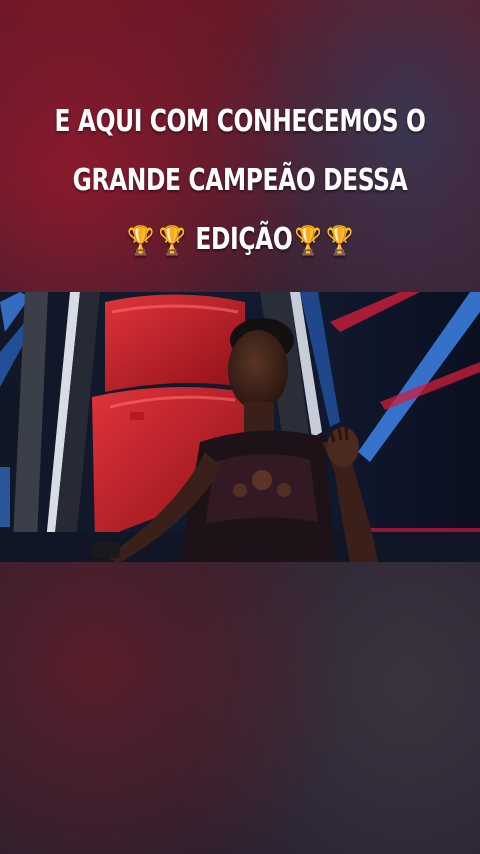  I want to click on caption-line-3: 🏆 🏆 EDIÇÃO🏆 🏆, so click(240, 240).